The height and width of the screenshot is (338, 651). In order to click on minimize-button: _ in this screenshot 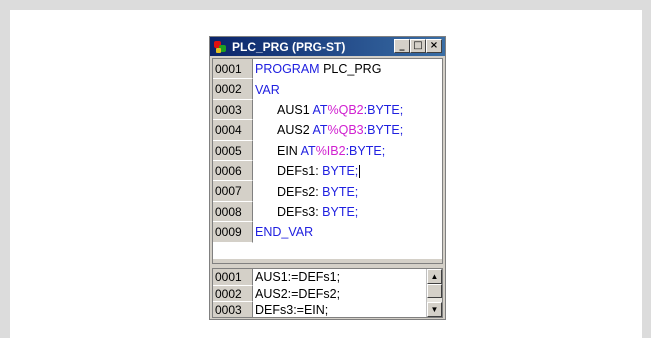, I will do `click(402, 46)`.